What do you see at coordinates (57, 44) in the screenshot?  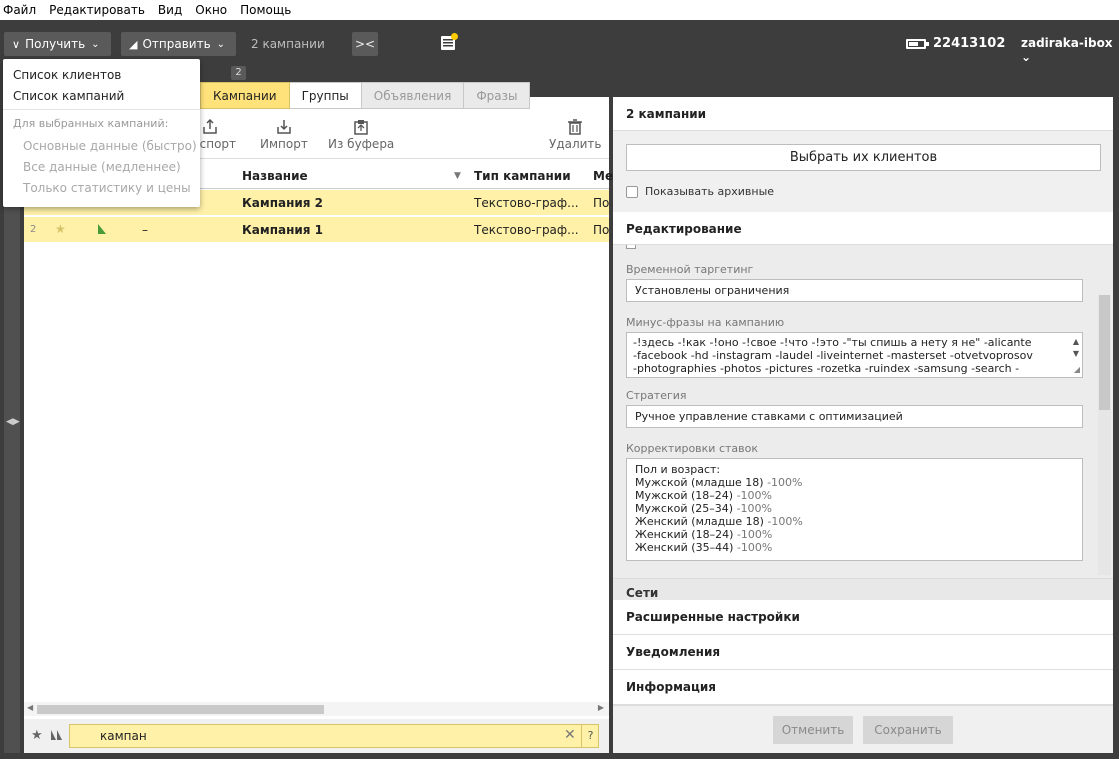 I see `get-button: ∨ Получить ⌄` at bounding box center [57, 44].